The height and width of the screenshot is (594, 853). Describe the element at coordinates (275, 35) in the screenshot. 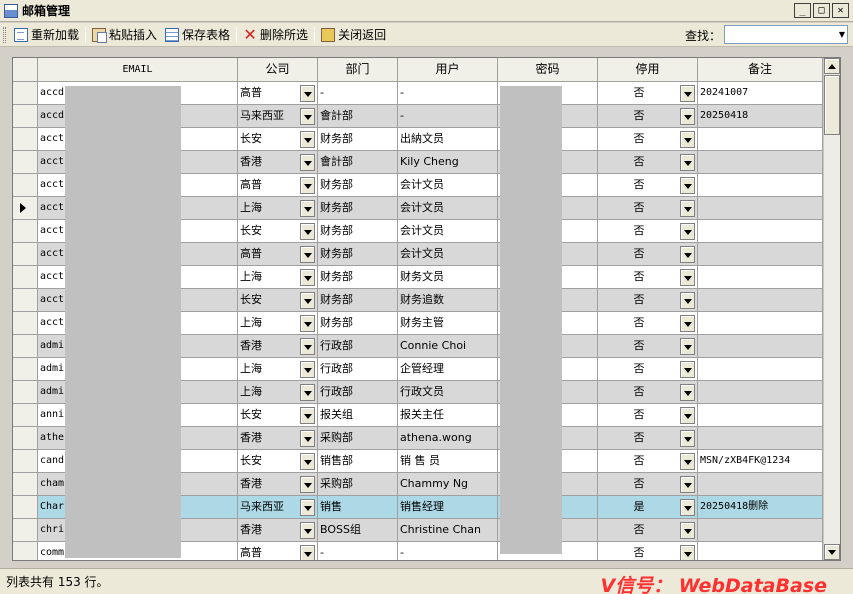

I see `delete-selected-button: ✕ 删除所选` at that location.